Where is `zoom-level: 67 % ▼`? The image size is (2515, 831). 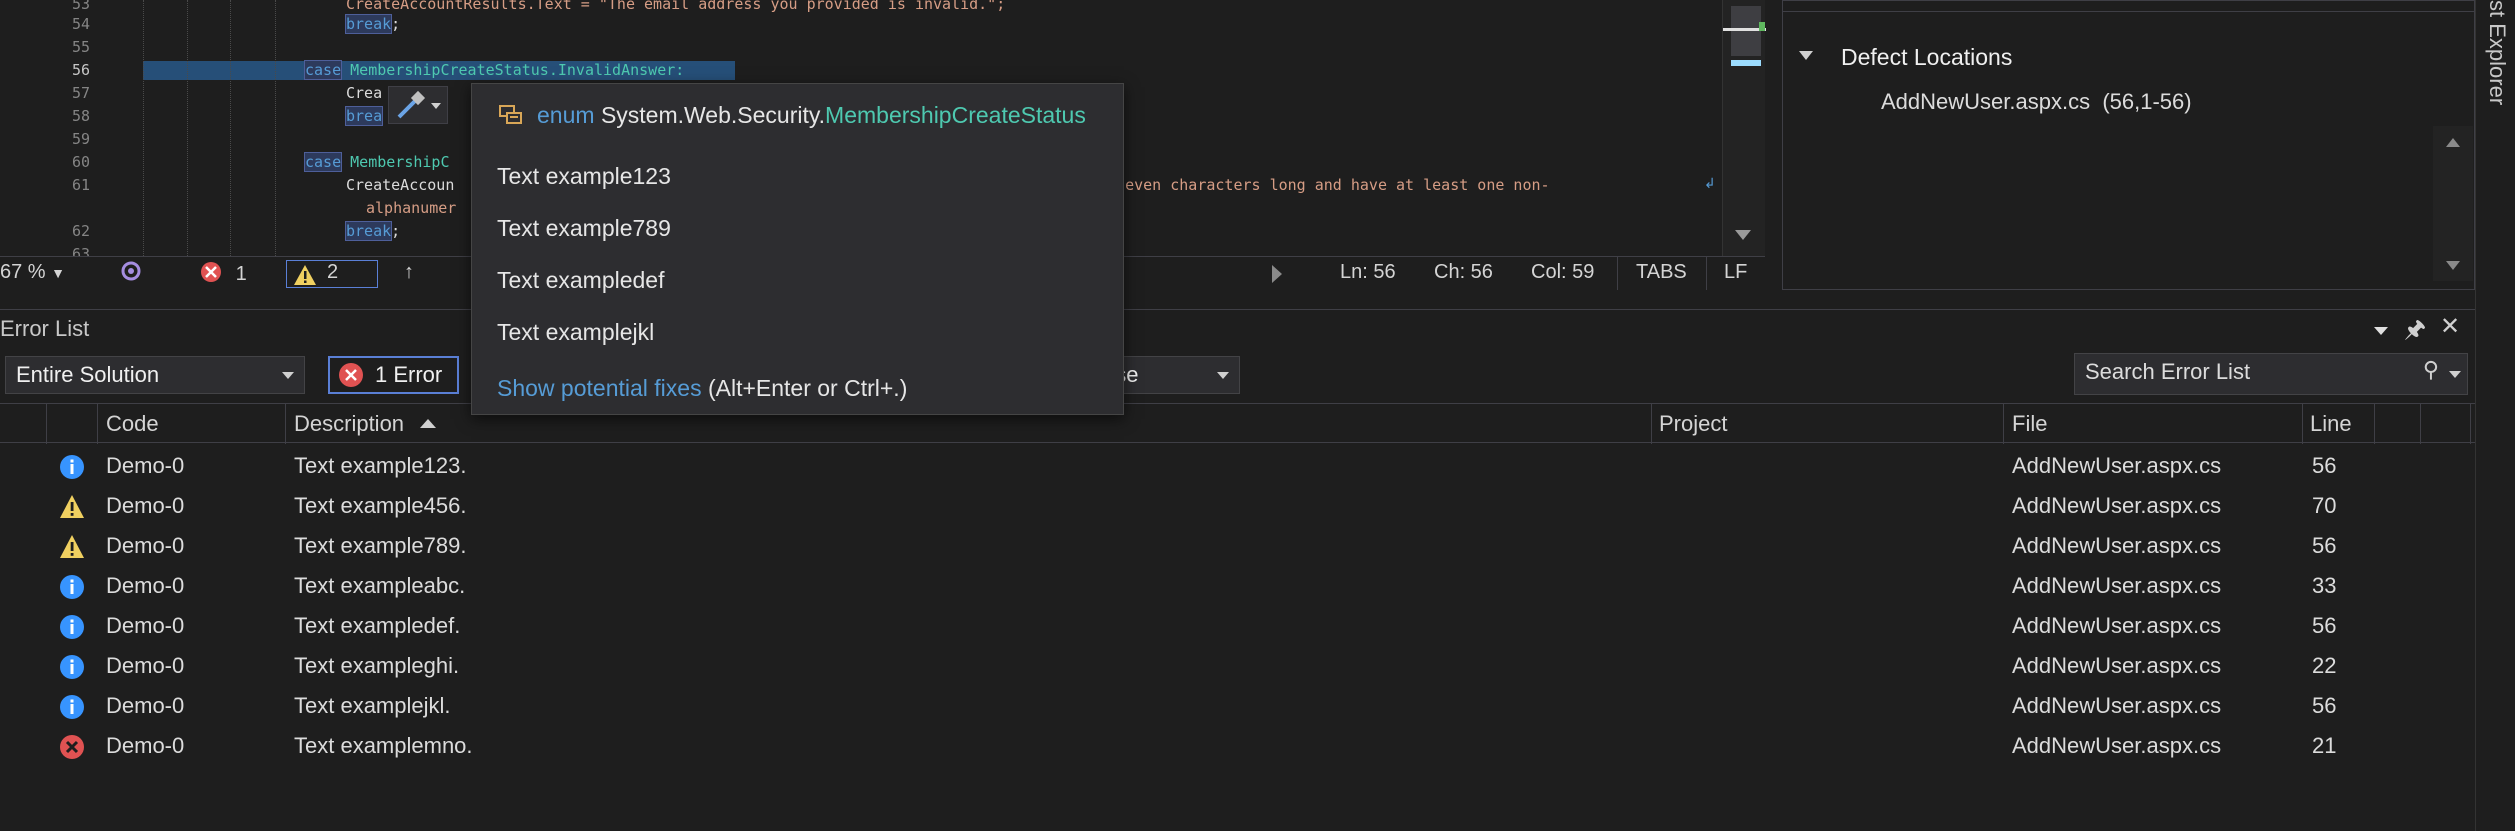 zoom-level: 67 % ▼ is located at coordinates (32, 272).